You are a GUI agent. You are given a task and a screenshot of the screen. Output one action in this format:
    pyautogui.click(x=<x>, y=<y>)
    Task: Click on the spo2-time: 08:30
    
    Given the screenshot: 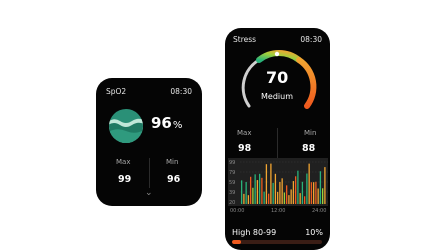 What is the action you would take?
    pyautogui.click(x=181, y=91)
    